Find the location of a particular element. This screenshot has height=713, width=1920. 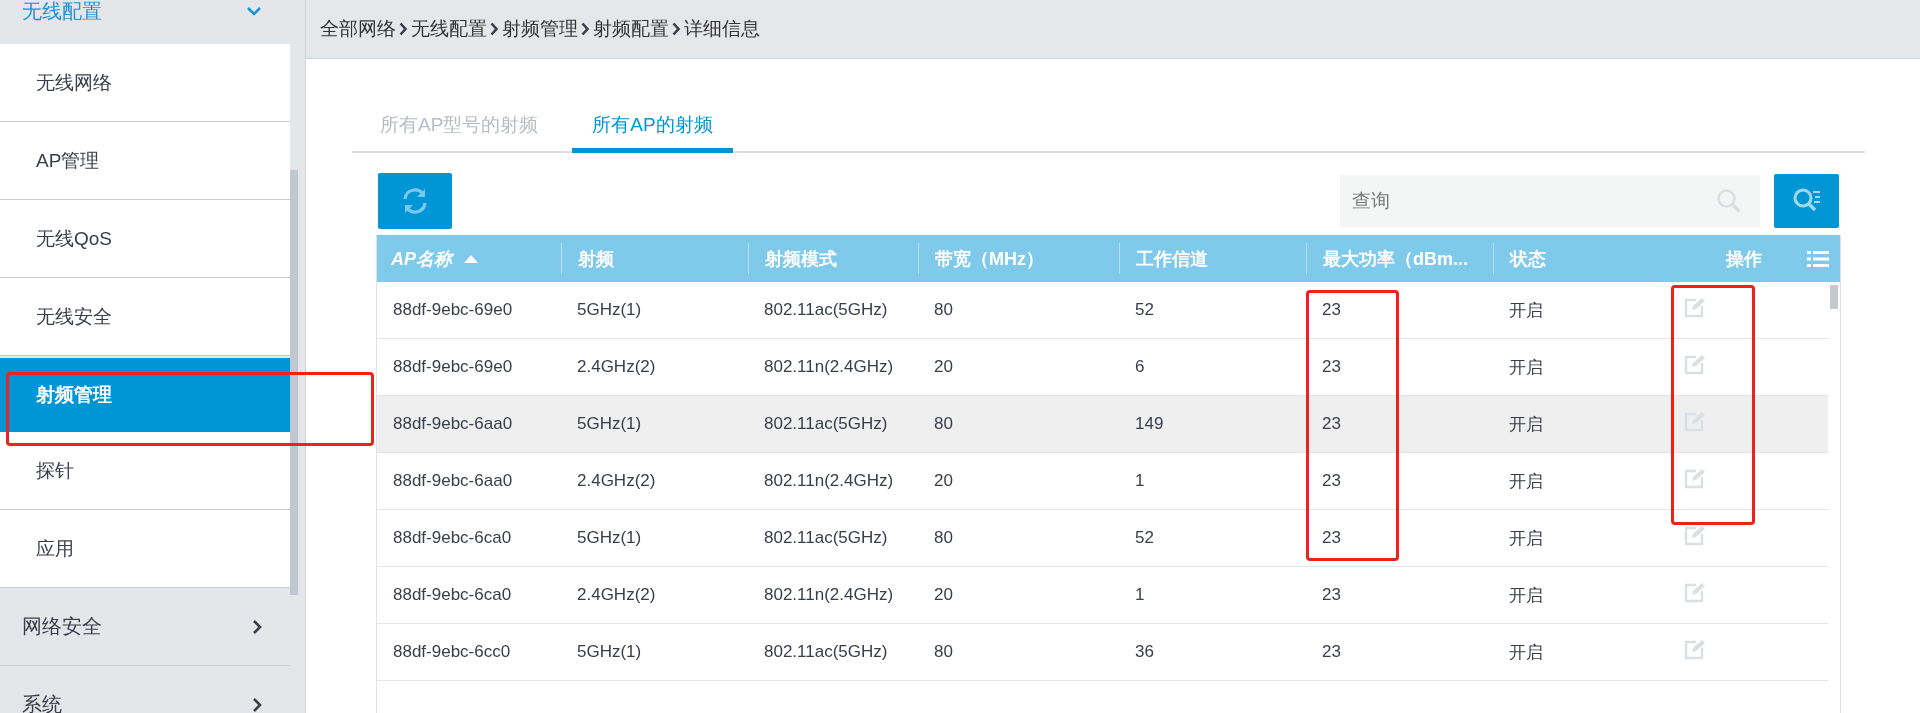

sidebar-group: 系统 is located at coordinates (145, 689).